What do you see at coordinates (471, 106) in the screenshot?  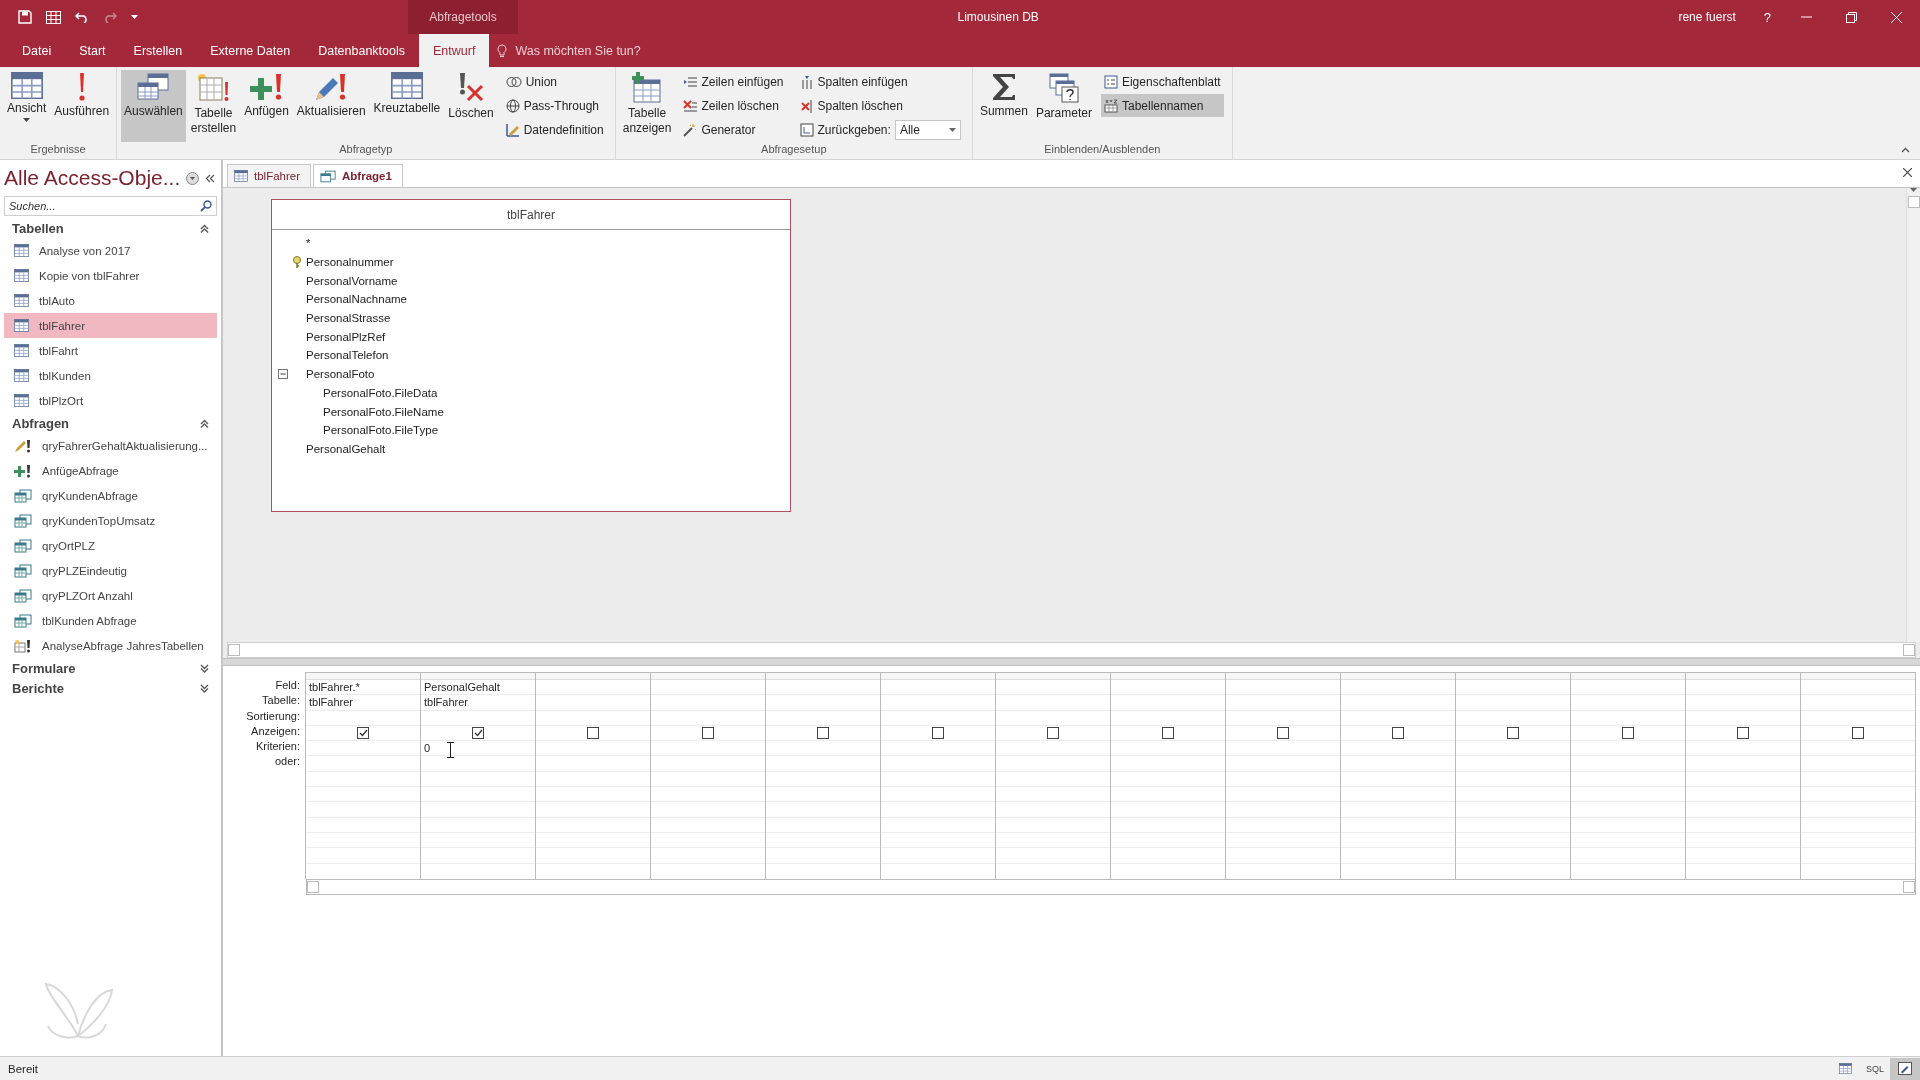 I see `ribbon-button: Löschen` at bounding box center [471, 106].